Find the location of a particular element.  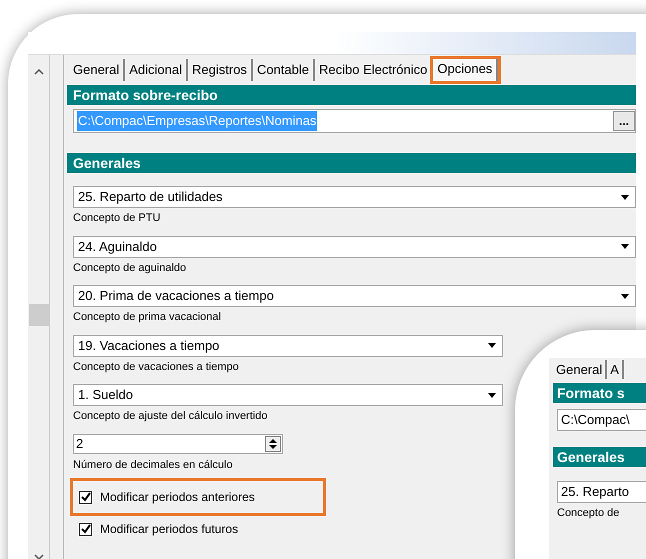

path-field: C:\Compac\ is located at coordinates (601, 420).